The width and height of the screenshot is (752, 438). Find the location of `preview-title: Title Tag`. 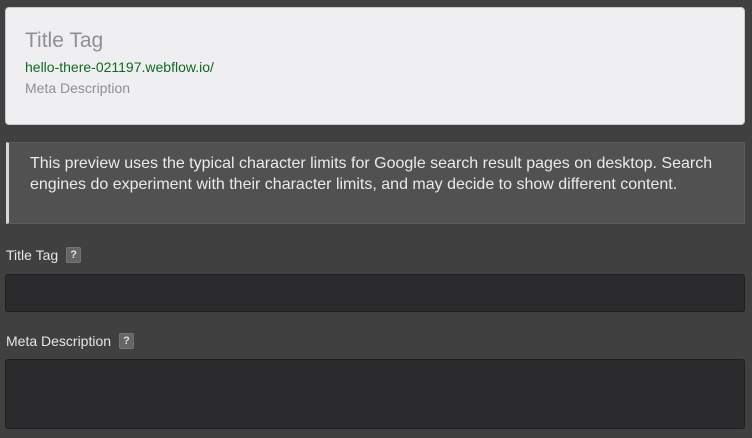

preview-title: Title Tag is located at coordinates (64, 40).